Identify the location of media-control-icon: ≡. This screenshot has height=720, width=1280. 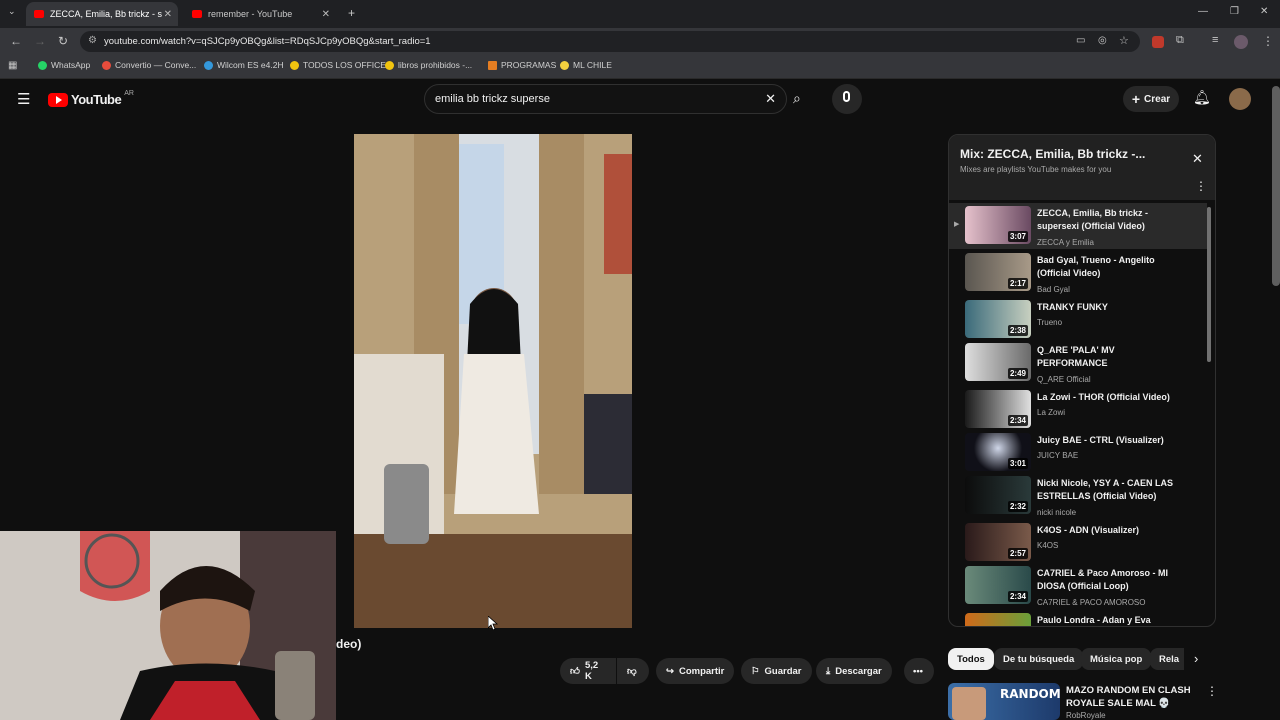
(1215, 40).